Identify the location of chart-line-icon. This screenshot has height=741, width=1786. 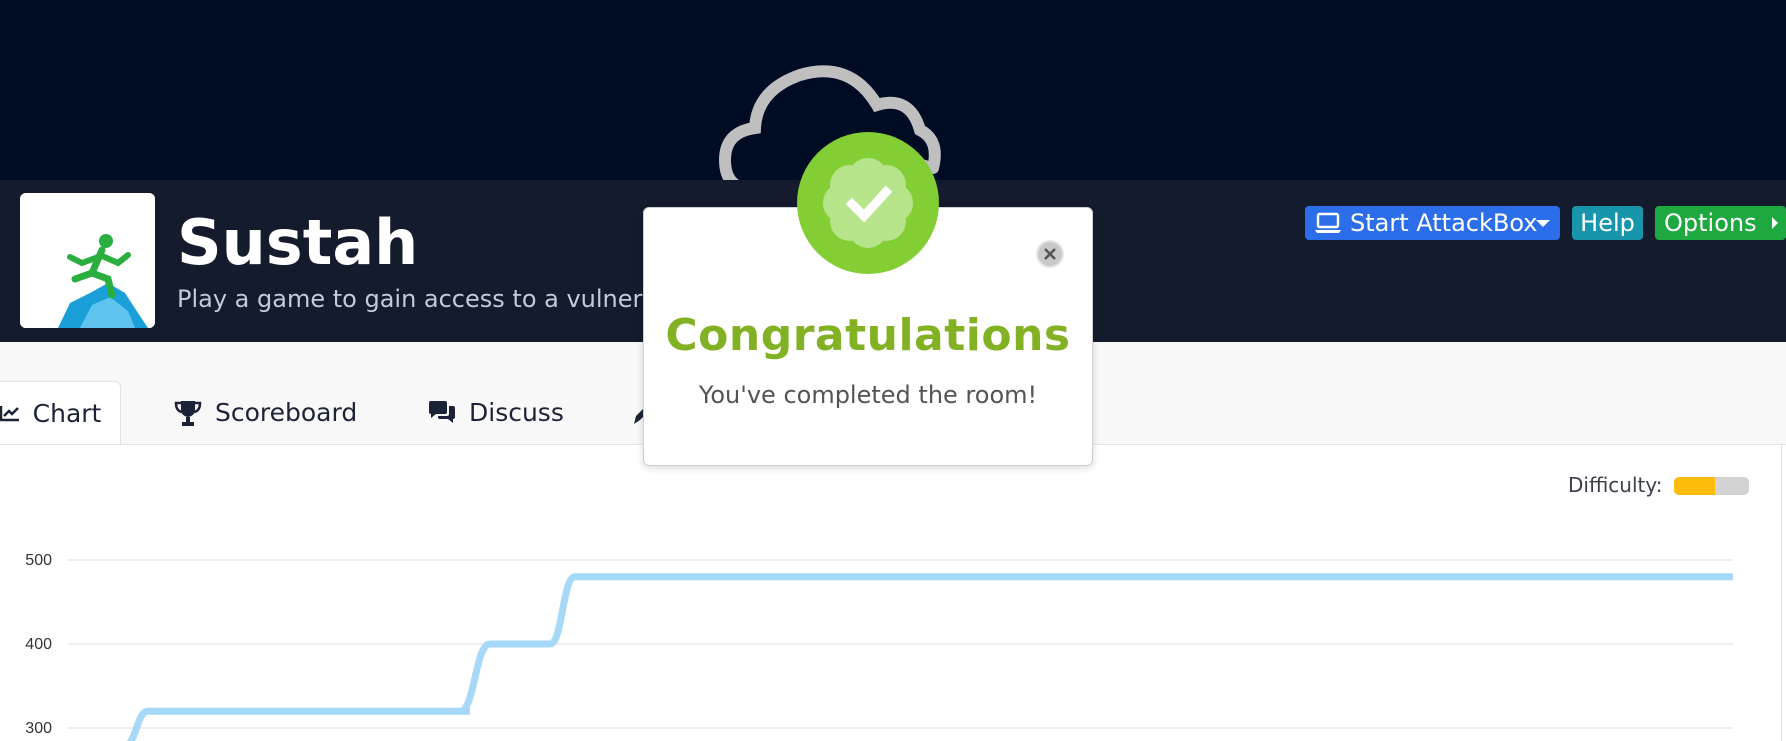
(9, 414).